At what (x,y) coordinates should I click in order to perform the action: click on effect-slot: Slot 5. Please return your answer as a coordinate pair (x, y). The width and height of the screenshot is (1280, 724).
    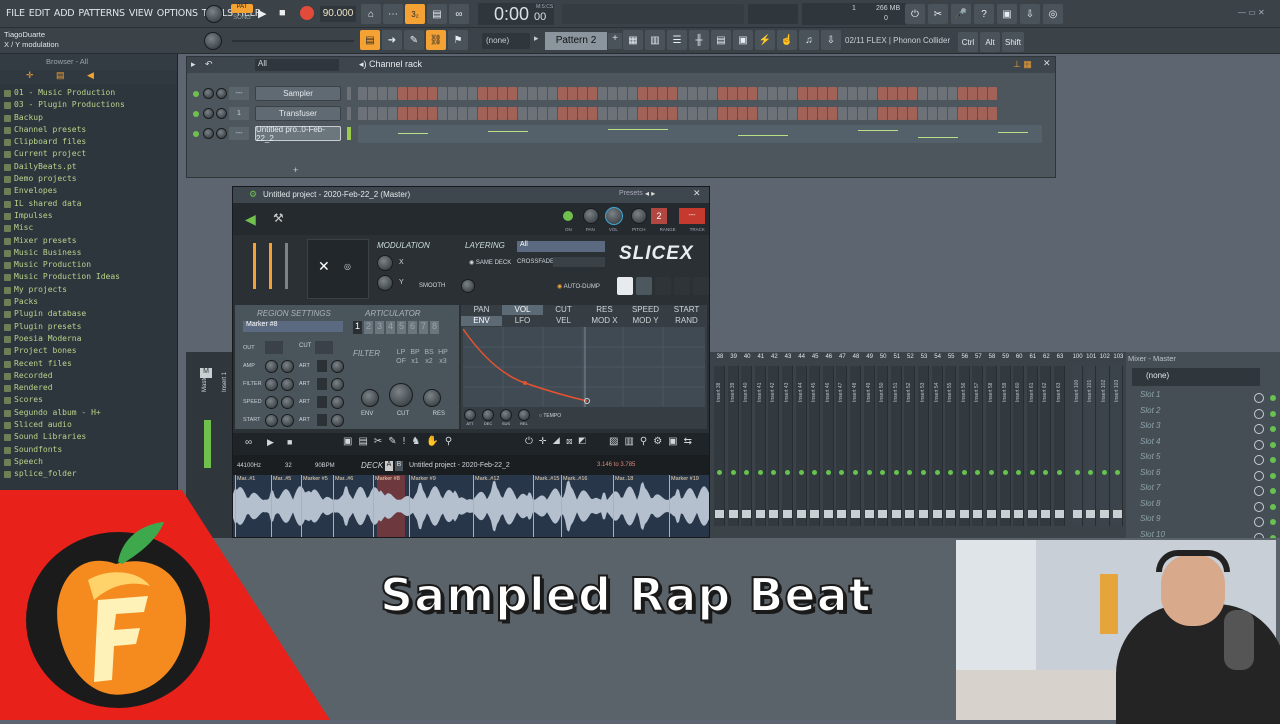
    Looking at the image, I should click on (1203, 460).